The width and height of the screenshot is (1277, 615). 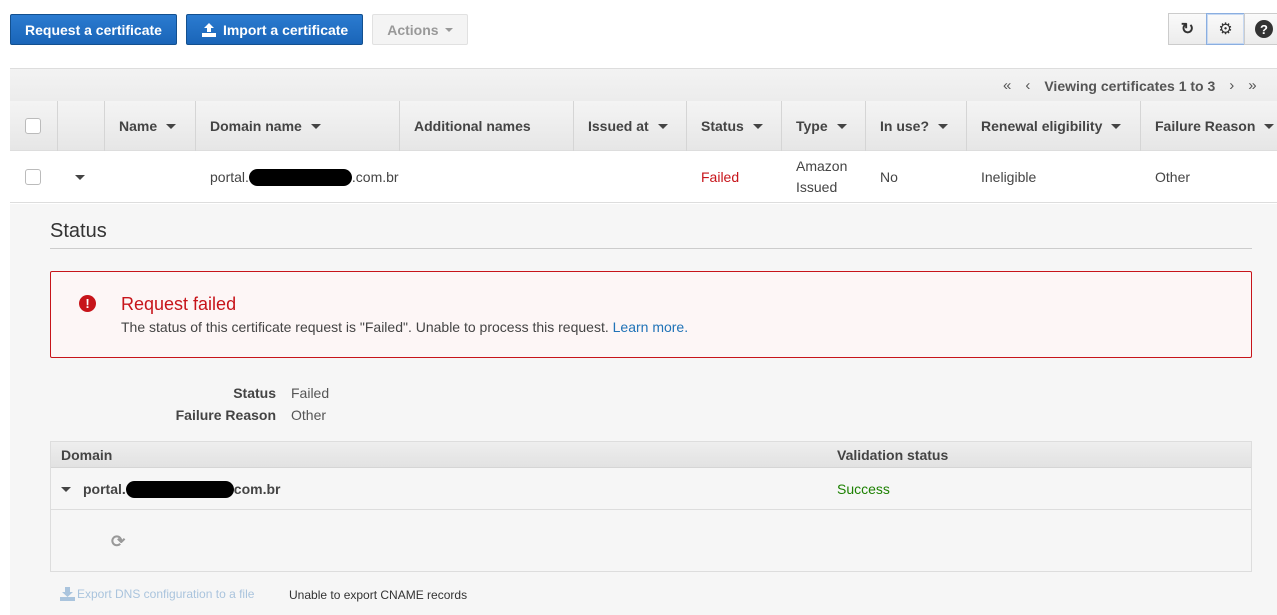 What do you see at coordinates (413, 29) in the screenshot?
I see `actions-label: Actions` at bounding box center [413, 29].